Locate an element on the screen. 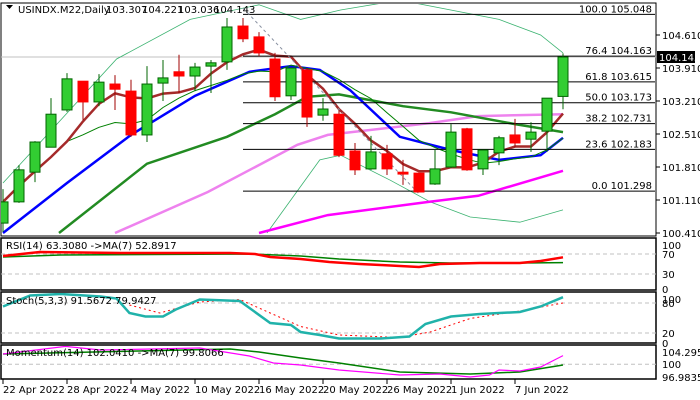 The image size is (700, 400). price-tick-label: 104.610 is located at coordinates (681, 36).